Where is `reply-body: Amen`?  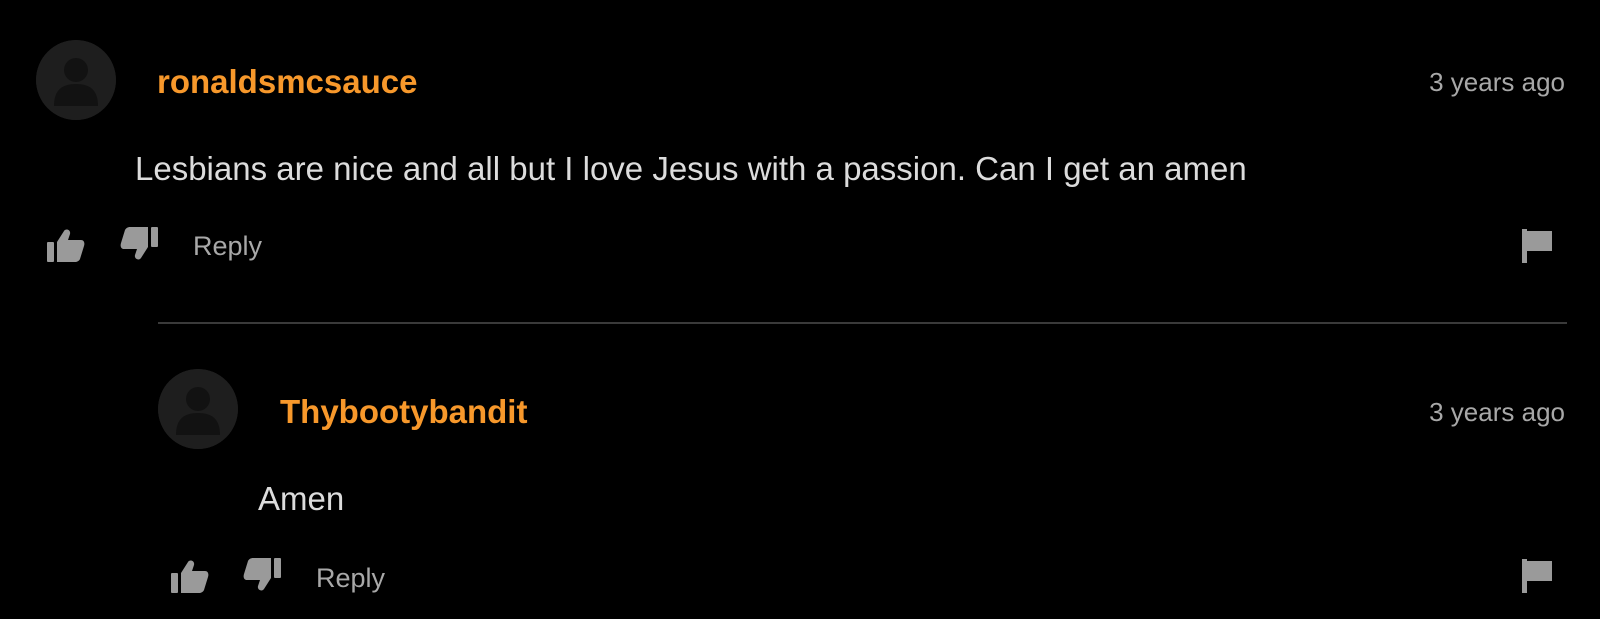 reply-body: Amen is located at coordinates (301, 498).